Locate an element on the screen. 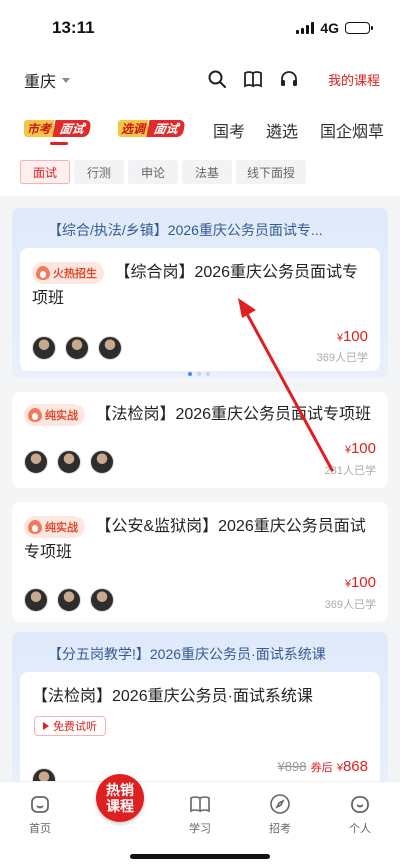  course-title-block: 纯实战 【法检岗】2026重庆公务员面试专项班 is located at coordinates (200, 415).